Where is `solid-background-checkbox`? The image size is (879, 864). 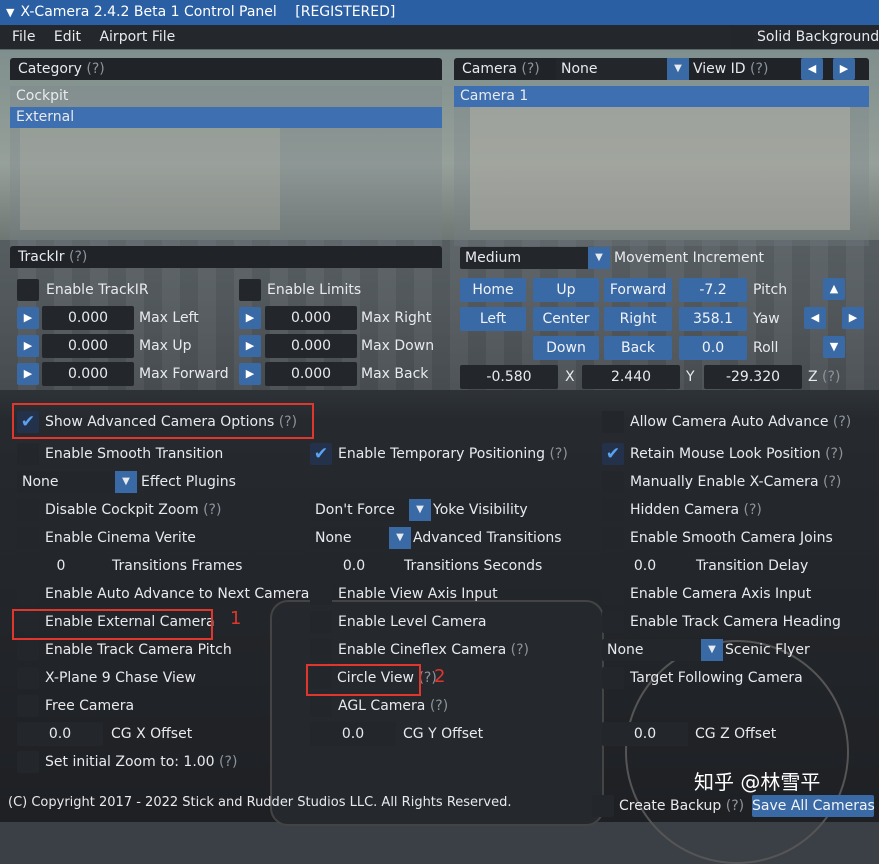 solid-background-checkbox is located at coordinates (742, 37).